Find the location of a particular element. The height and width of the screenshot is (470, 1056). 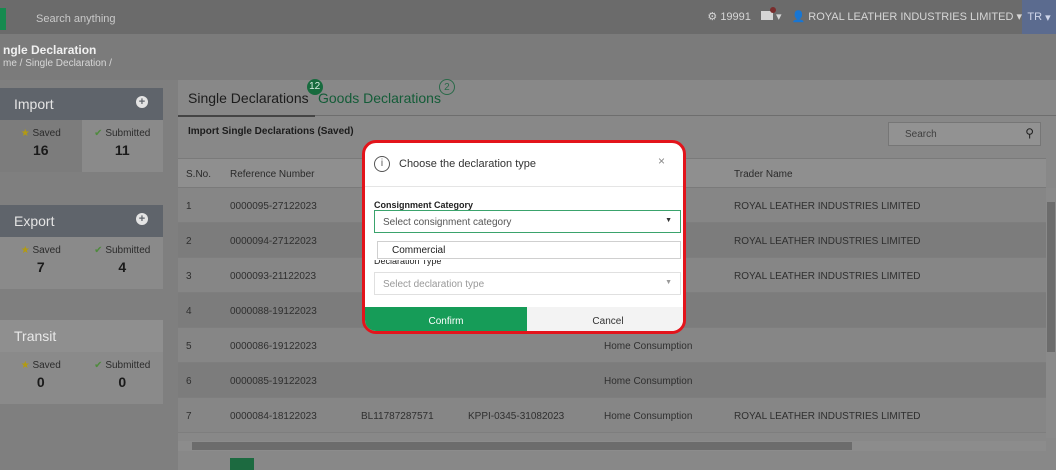

cell-sno: 2 is located at coordinates (189, 241).